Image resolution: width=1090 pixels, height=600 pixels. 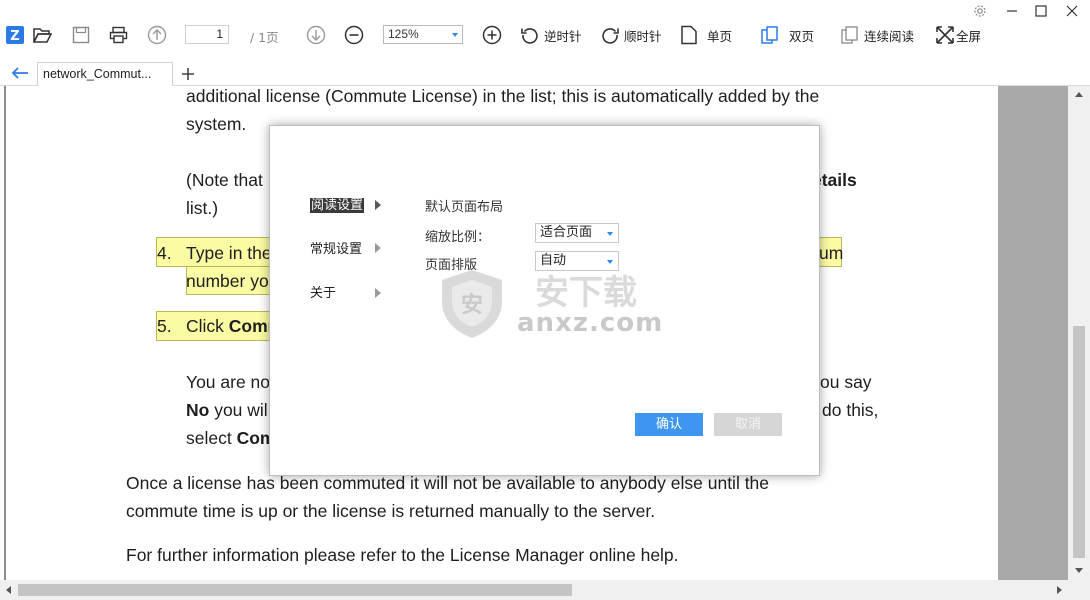 What do you see at coordinates (224, 180) in the screenshot?
I see `doc-line: (Note that` at bounding box center [224, 180].